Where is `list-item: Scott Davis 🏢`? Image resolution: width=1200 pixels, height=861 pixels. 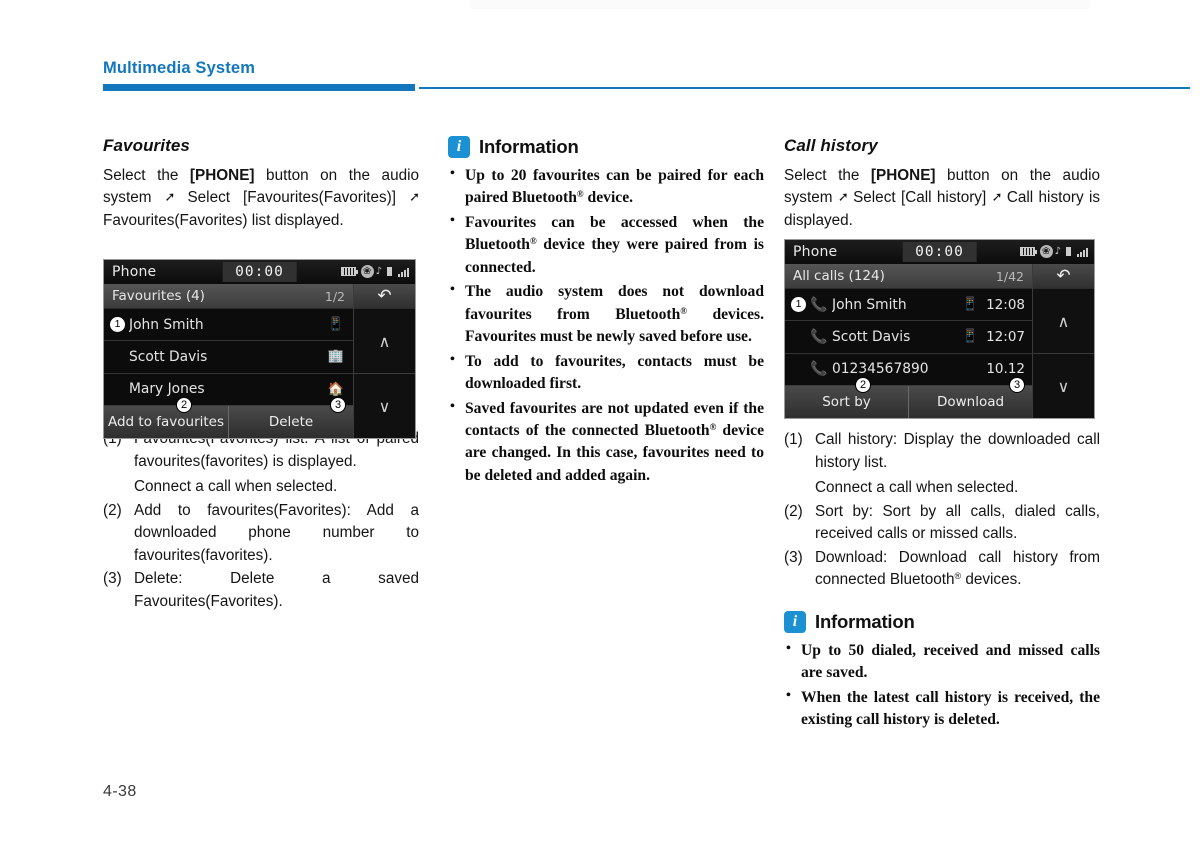 list-item: Scott Davis 🏢 is located at coordinates (228, 357).